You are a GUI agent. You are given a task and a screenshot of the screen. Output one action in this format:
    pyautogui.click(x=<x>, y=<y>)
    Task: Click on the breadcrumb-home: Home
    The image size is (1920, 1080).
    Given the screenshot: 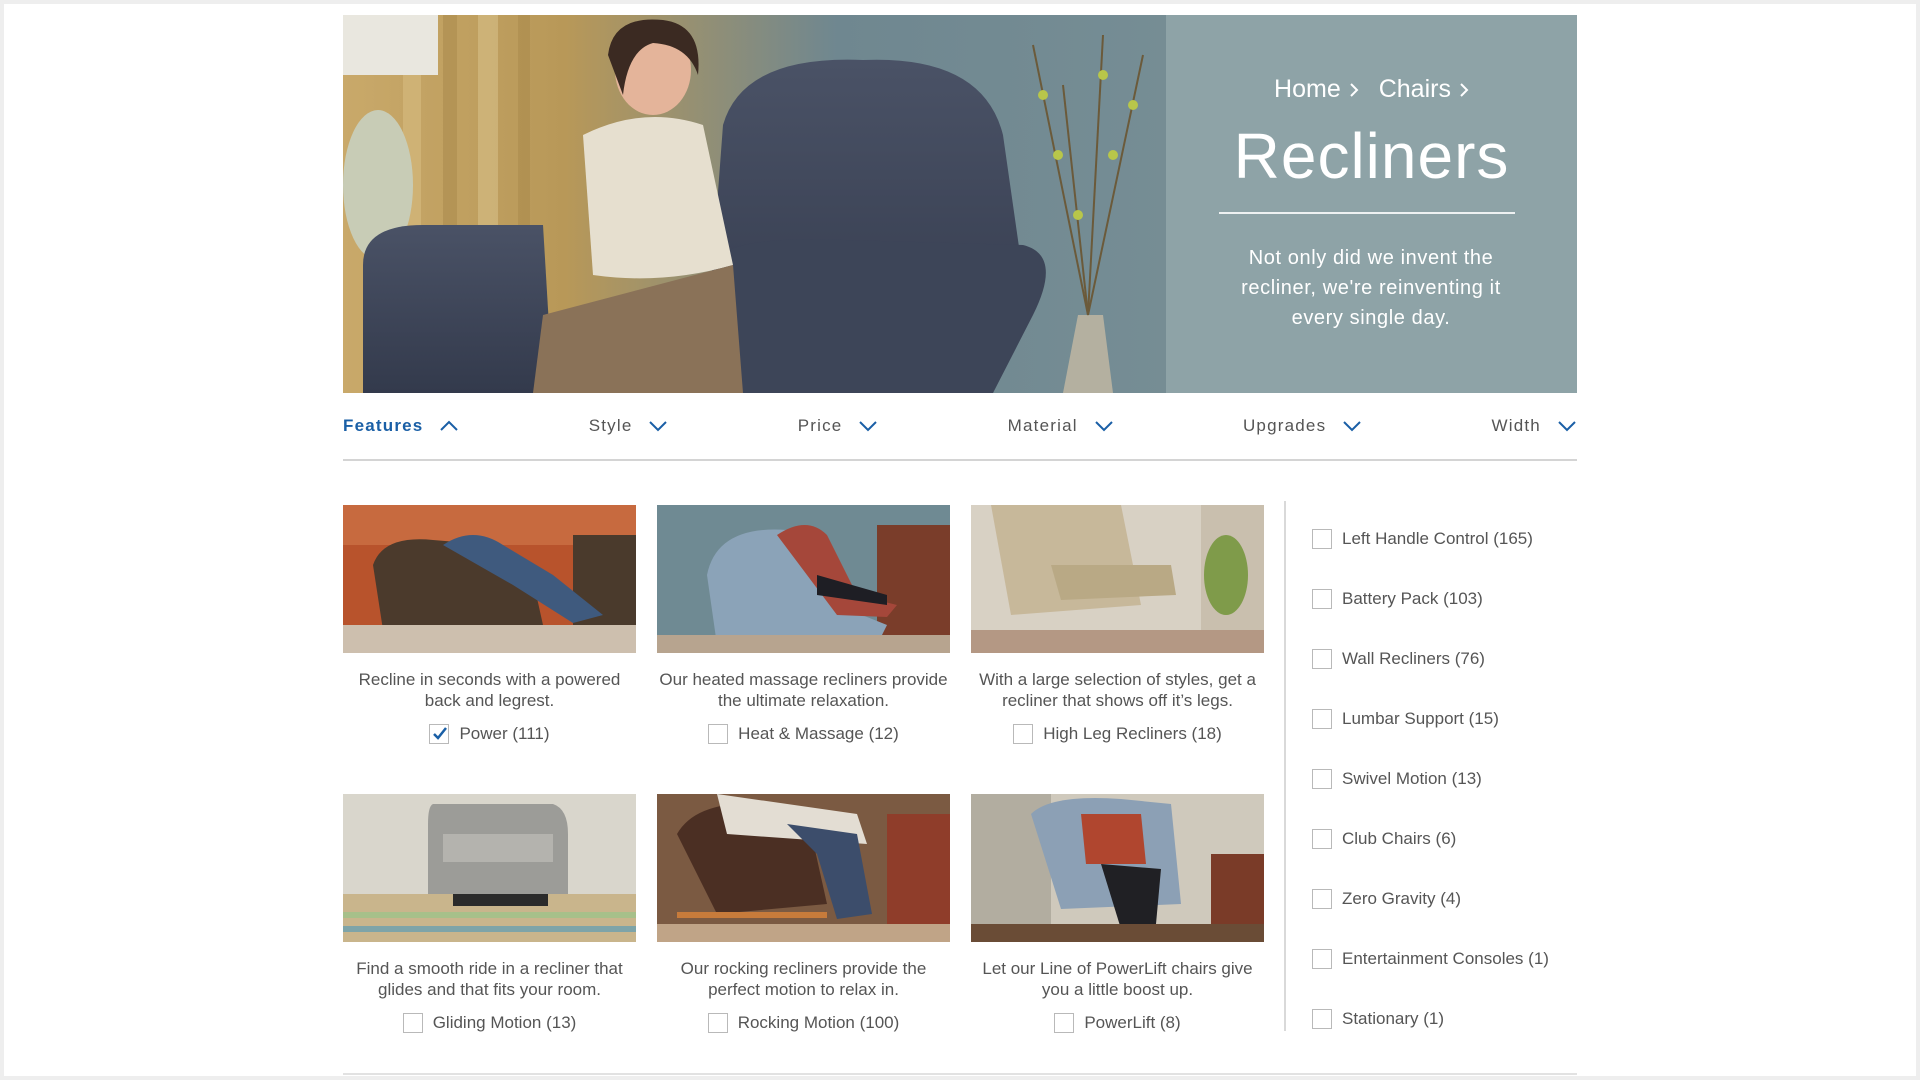 What is the action you would take?
    pyautogui.click(x=1316, y=89)
    